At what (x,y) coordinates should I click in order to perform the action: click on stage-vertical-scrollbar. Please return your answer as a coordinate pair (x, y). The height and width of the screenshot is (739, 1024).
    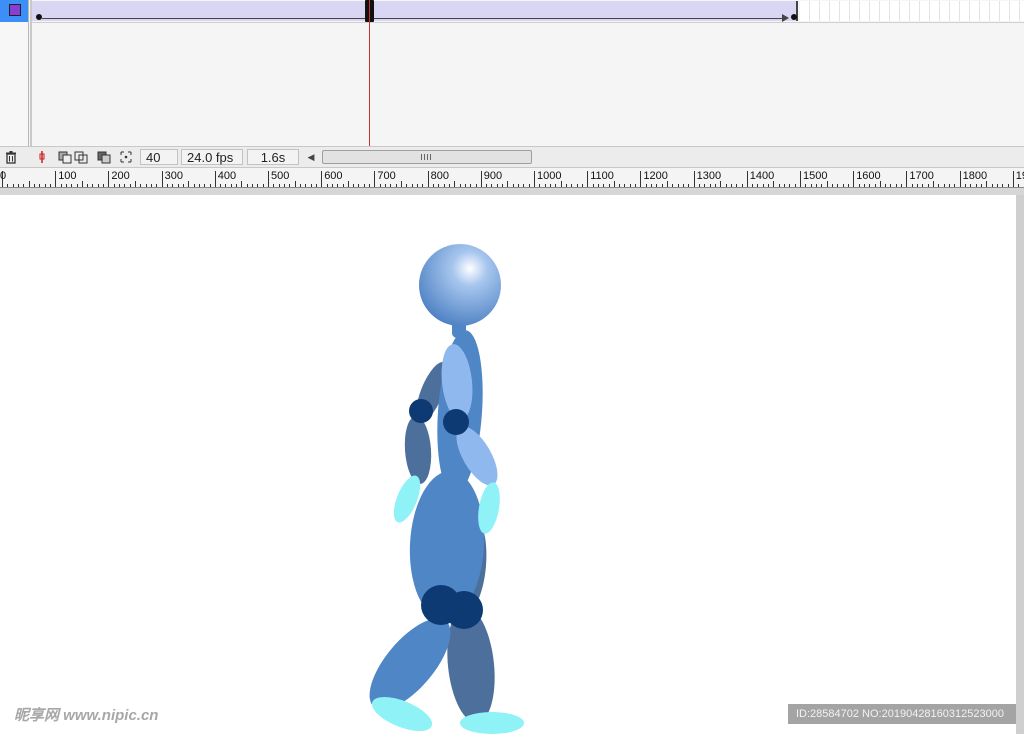
    Looking at the image, I should click on (1020, 464).